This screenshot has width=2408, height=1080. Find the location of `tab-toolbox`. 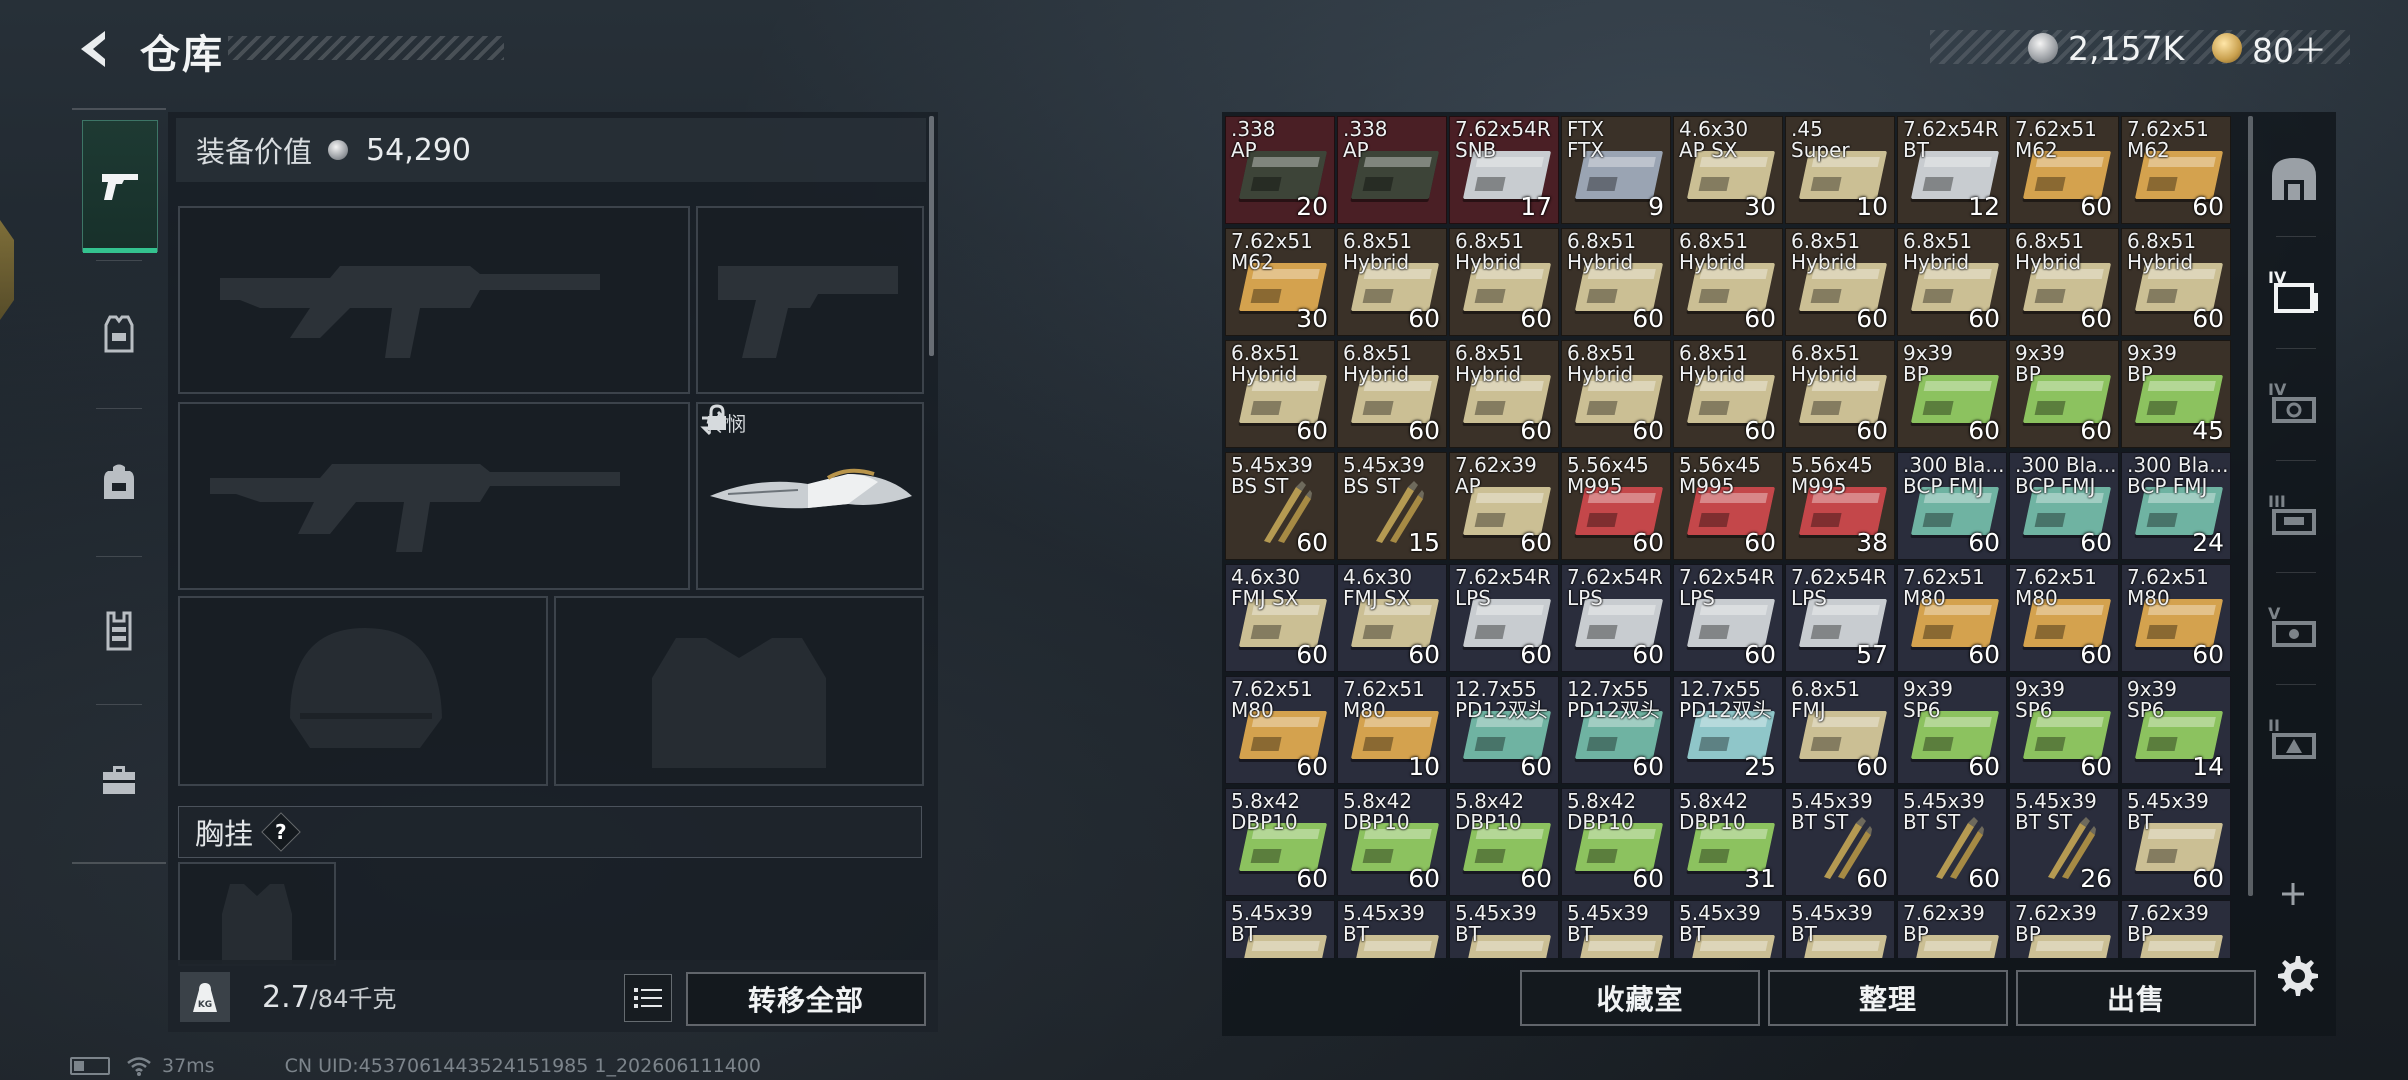

tab-toolbox is located at coordinates (119, 779).